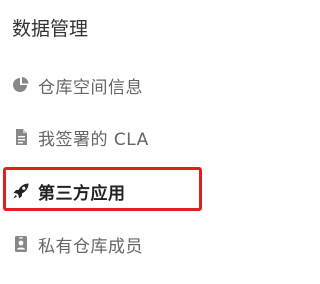  I want to click on menu-item-my-signed-cla: 我签署的 CLA, so click(80, 137).